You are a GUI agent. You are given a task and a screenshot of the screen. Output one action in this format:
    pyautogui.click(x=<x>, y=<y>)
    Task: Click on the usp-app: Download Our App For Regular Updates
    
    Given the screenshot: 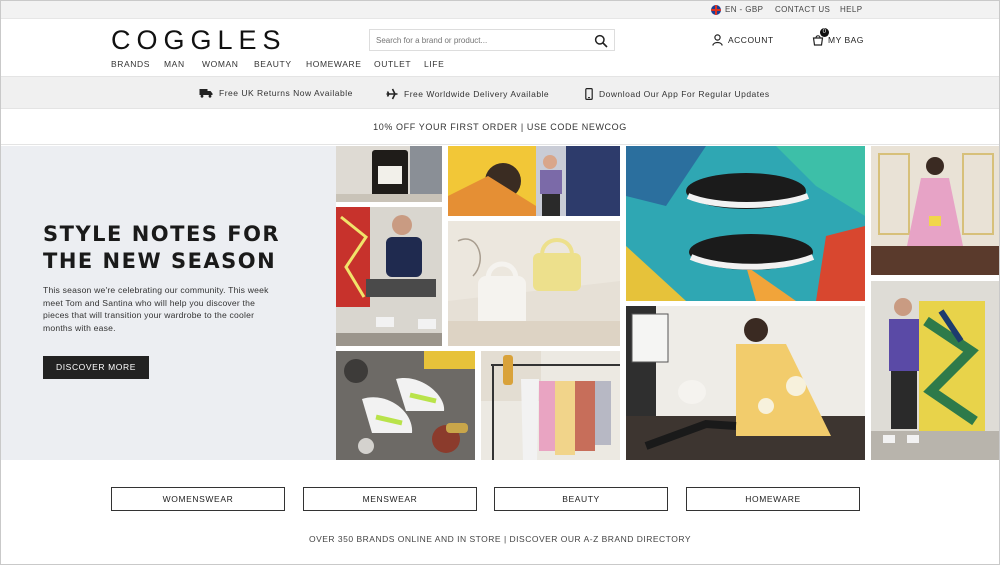 What is the action you would take?
    pyautogui.click(x=677, y=94)
    